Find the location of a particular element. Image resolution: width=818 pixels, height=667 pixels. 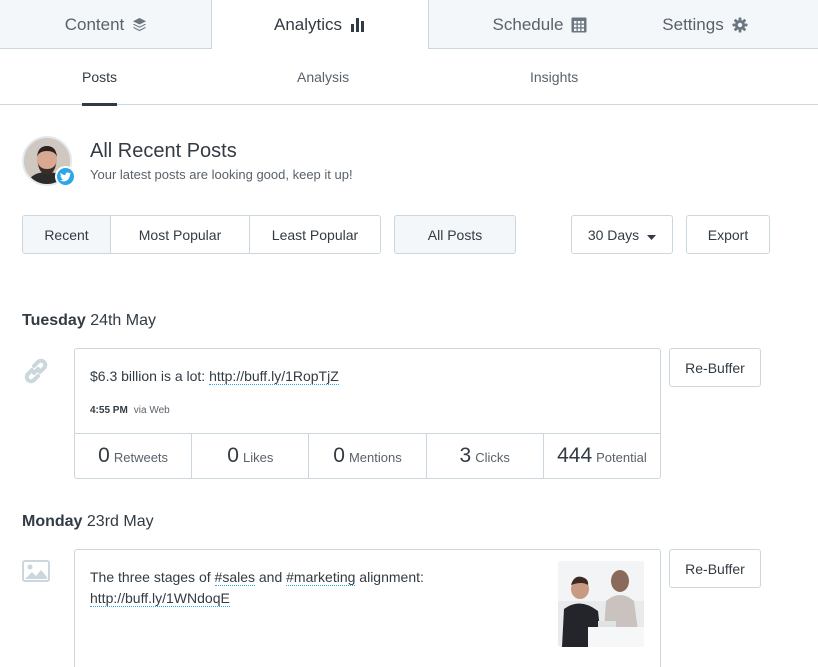

tab-label: Content is located at coordinates (94, 24).